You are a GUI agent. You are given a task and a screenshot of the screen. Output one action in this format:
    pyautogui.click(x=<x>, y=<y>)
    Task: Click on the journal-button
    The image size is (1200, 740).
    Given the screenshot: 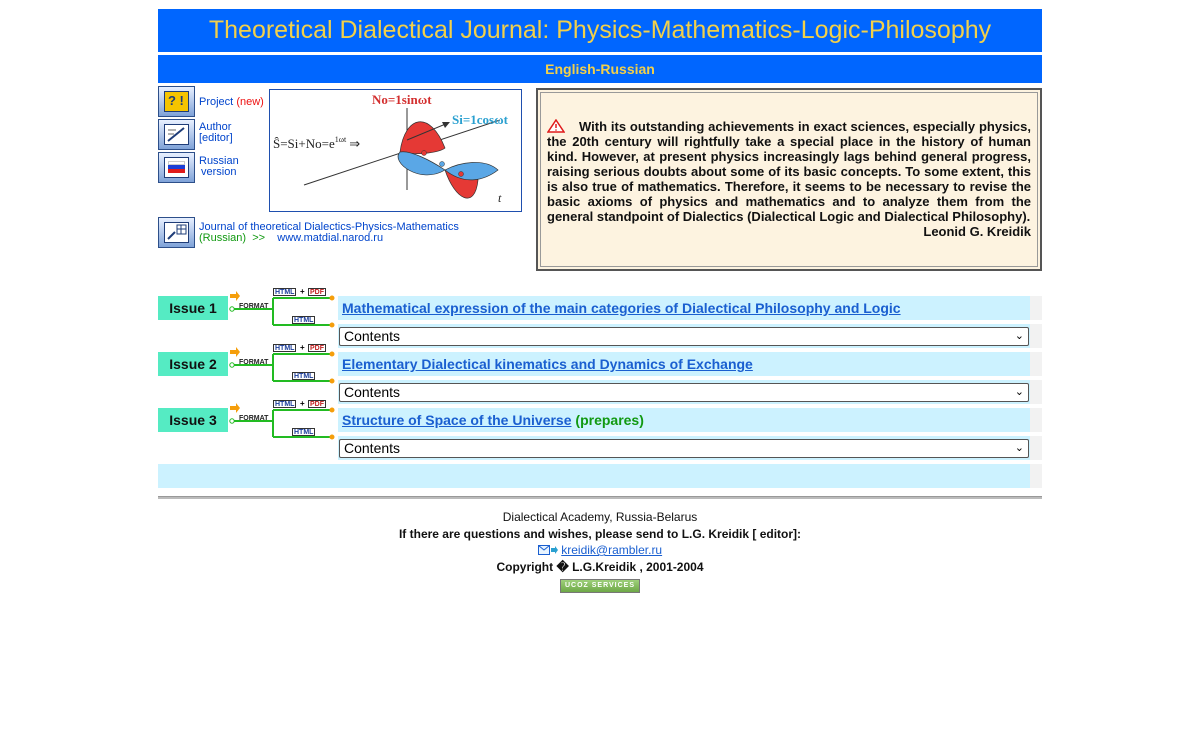 What is the action you would take?
    pyautogui.click(x=176, y=232)
    